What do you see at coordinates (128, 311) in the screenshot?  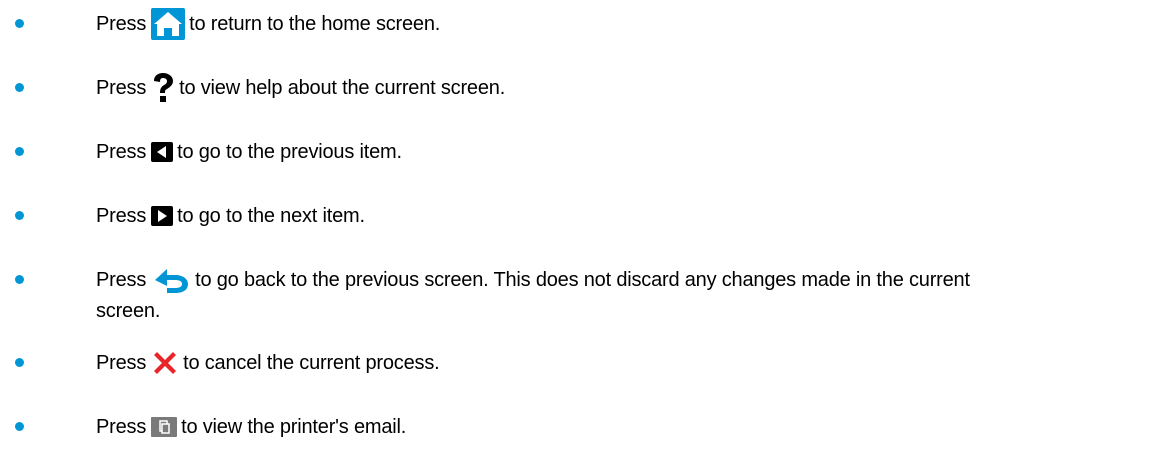 I see `item-description-continuation: screen.` at bounding box center [128, 311].